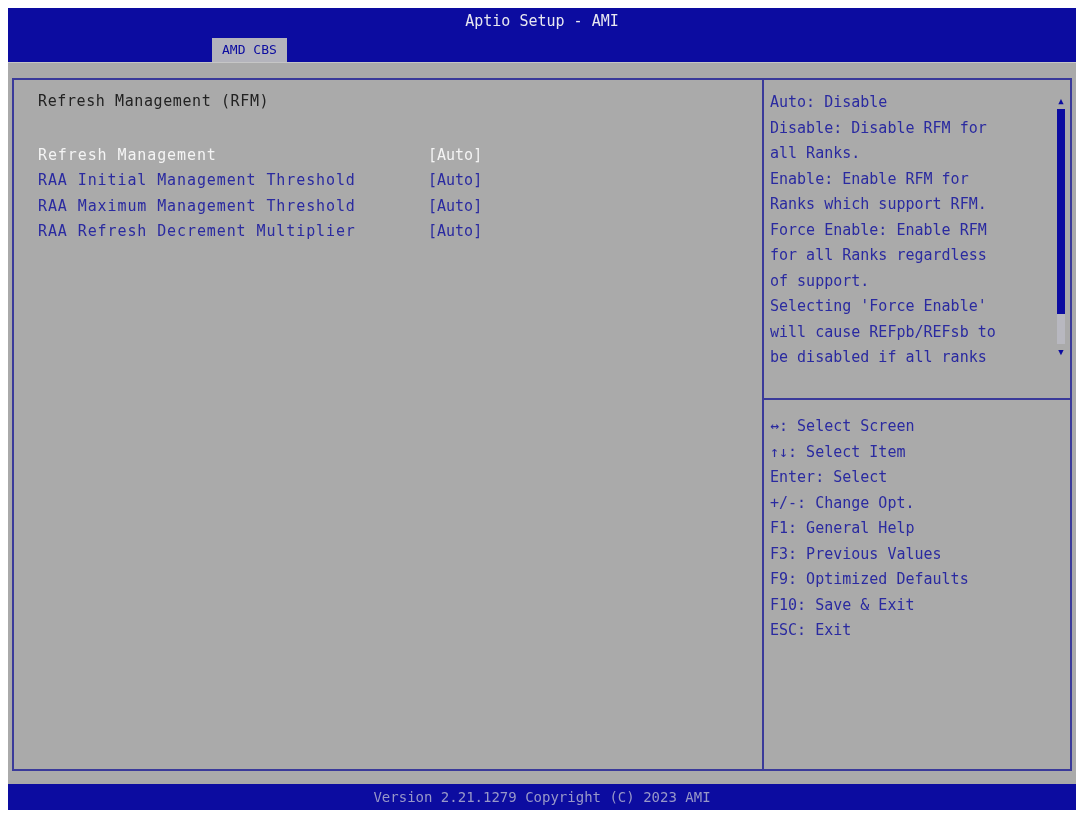 The width and height of the screenshot is (1084, 818). Describe the element at coordinates (883, 332) in the screenshot. I see `help-text: will cause REFpb/REFsb to` at that location.